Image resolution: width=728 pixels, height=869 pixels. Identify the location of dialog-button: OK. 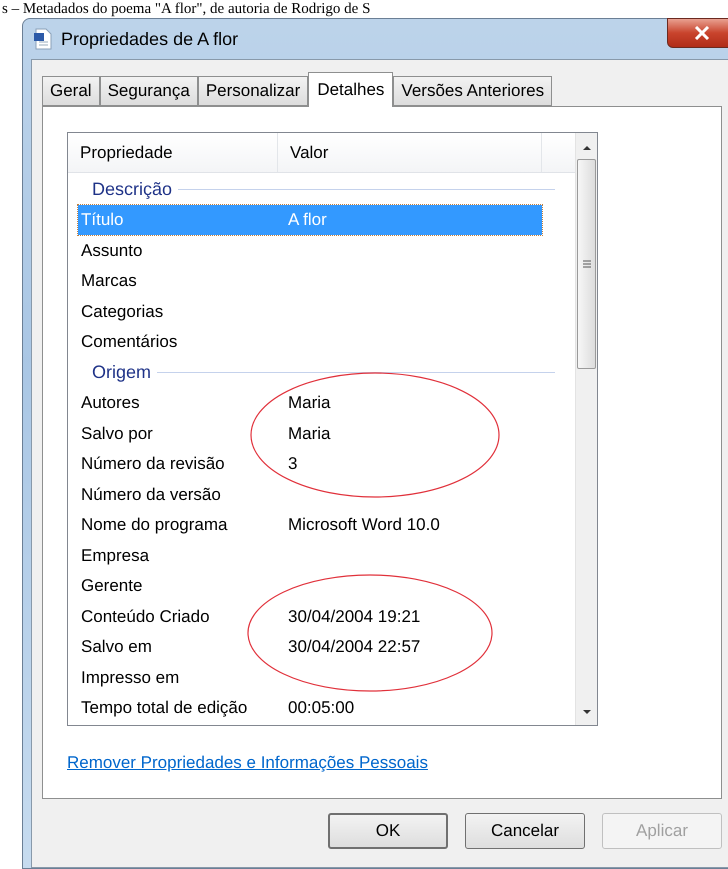
(388, 831).